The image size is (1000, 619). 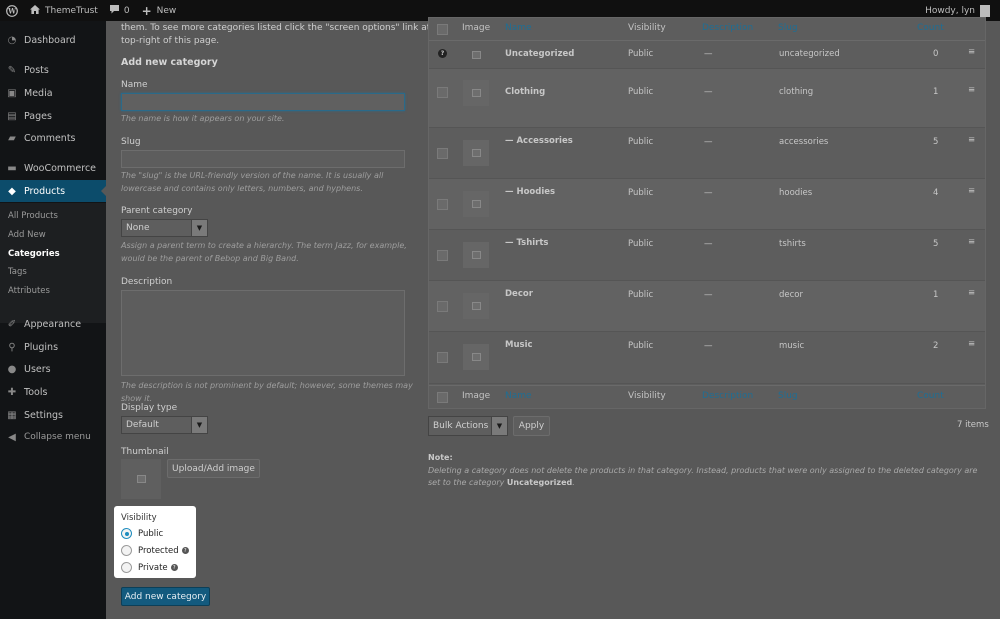 I want to click on name-label: Name, so click(x=134, y=85).